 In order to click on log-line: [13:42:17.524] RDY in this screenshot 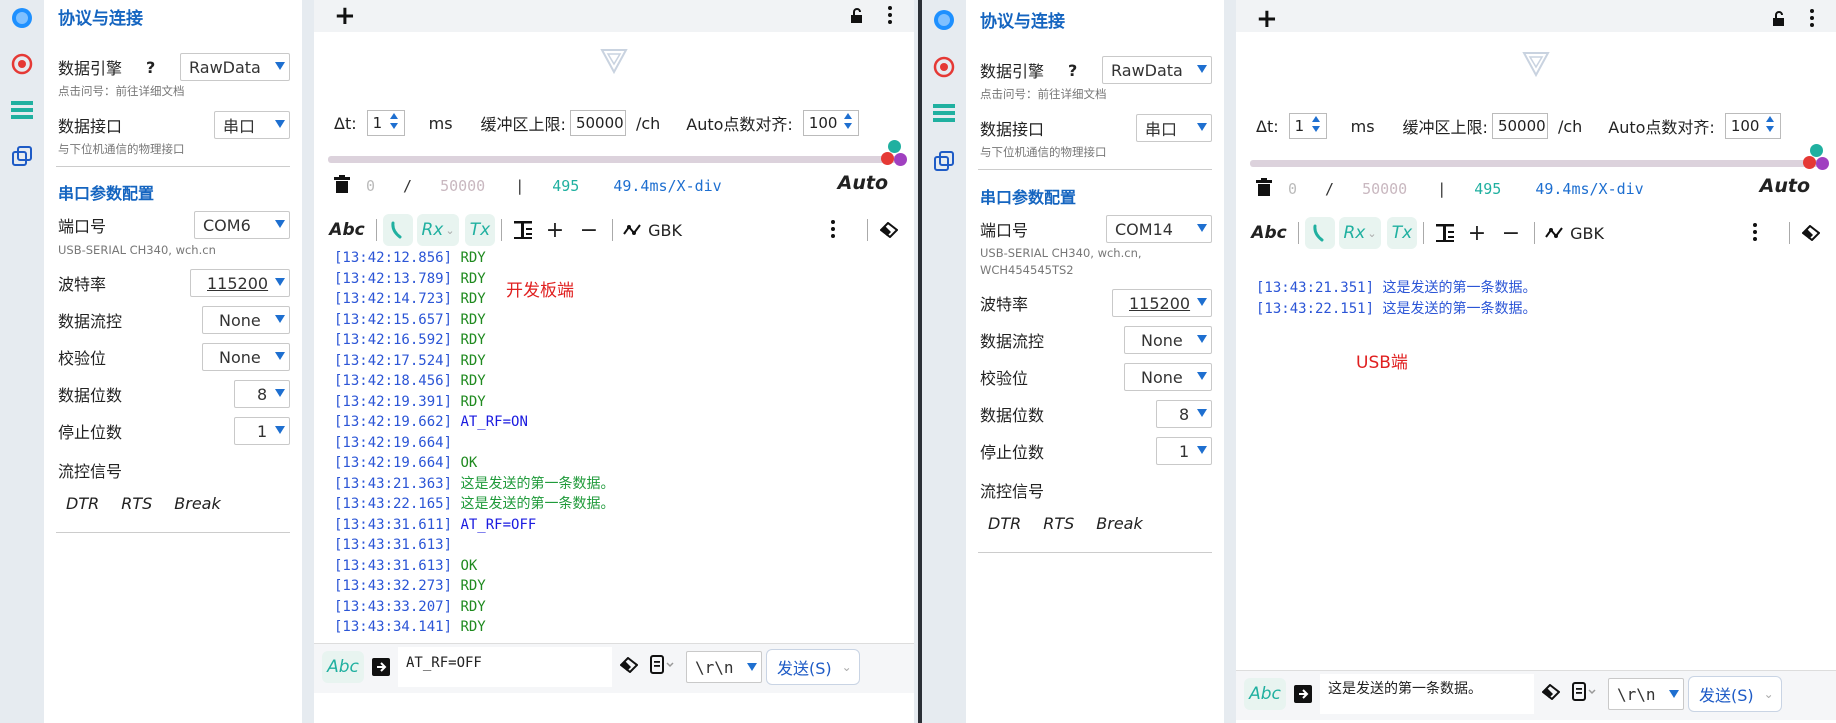, I will do `click(624, 361)`.